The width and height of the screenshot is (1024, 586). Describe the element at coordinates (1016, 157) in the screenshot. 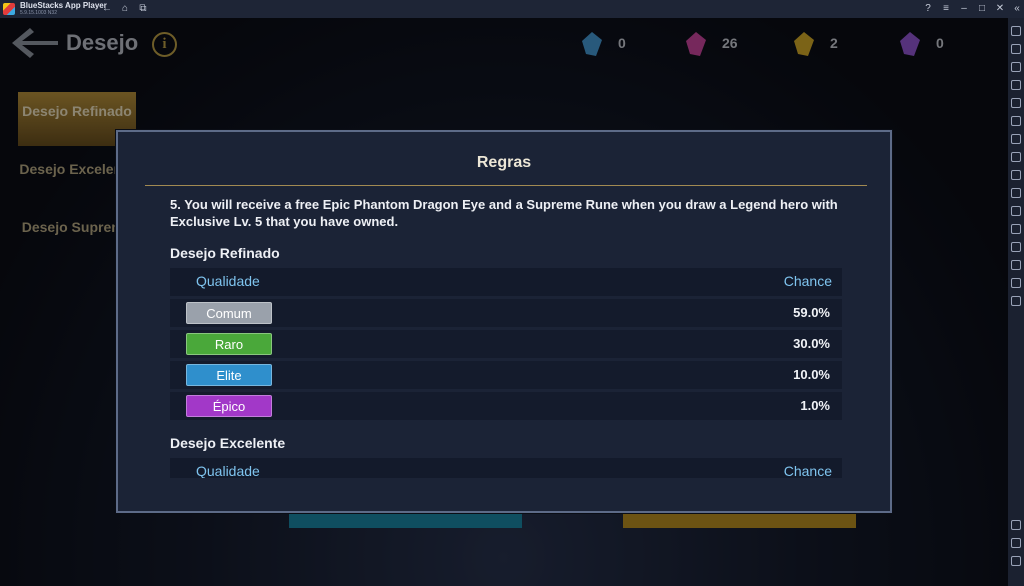

I see `gamepad-icon` at that location.